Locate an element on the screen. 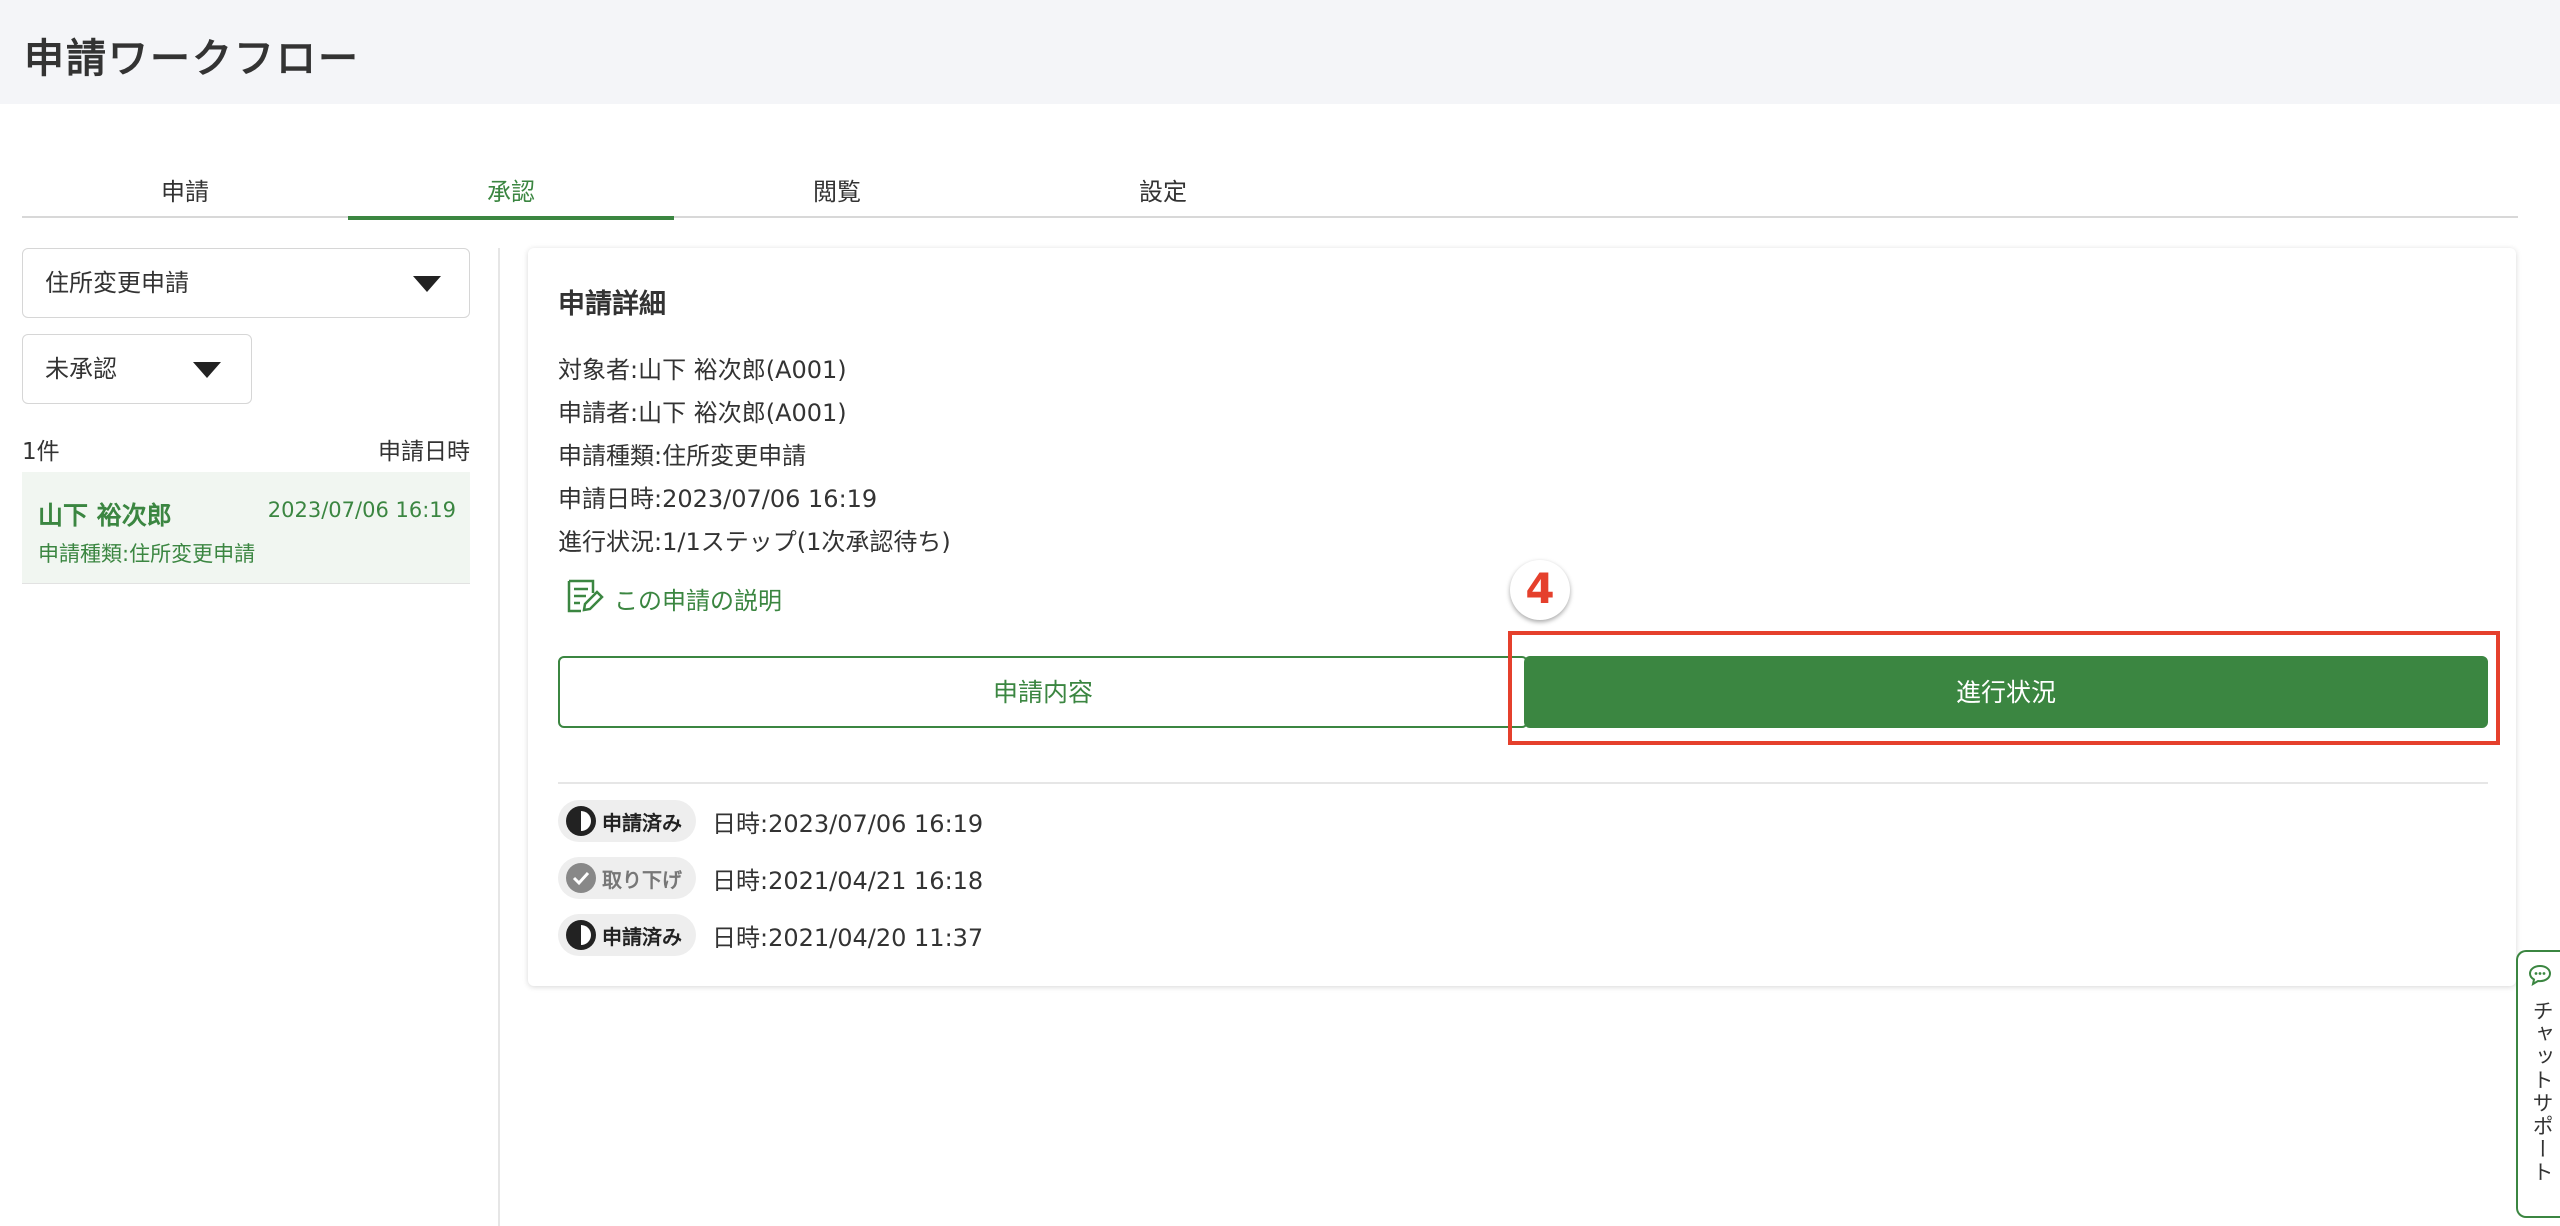 Image resolution: width=2560 pixels, height=1226 pixels. main-tabs: 申請 承認 閲覧 設定 is located at coordinates (1270, 194).